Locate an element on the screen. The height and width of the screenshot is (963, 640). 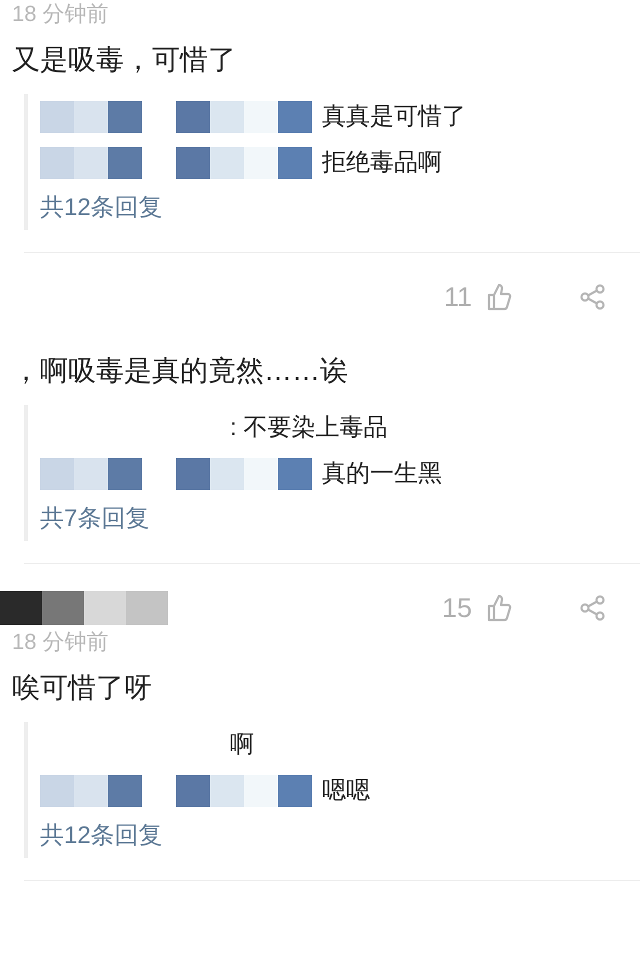
reply-text: 真的一生黑 is located at coordinates (382, 474).